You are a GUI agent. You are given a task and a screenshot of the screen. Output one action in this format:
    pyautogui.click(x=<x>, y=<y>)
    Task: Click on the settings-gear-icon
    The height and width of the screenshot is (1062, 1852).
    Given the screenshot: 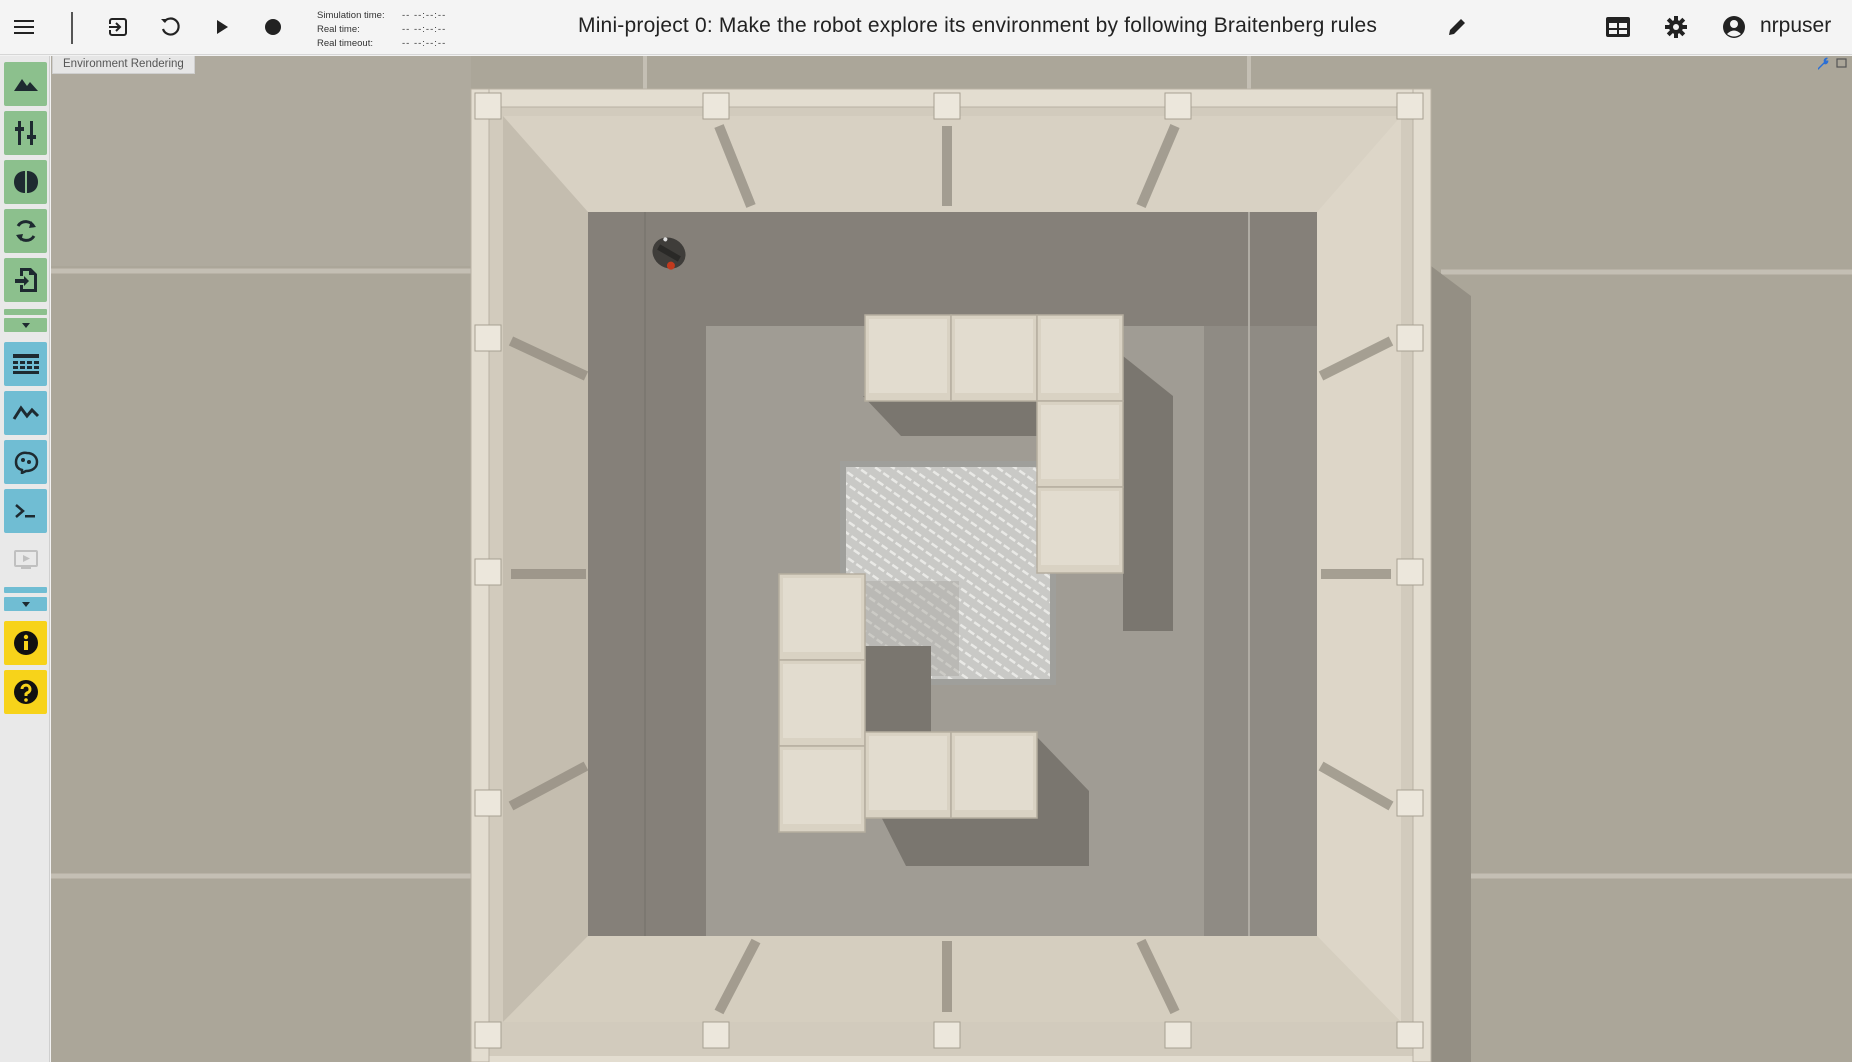 What is the action you would take?
    pyautogui.click(x=1676, y=27)
    